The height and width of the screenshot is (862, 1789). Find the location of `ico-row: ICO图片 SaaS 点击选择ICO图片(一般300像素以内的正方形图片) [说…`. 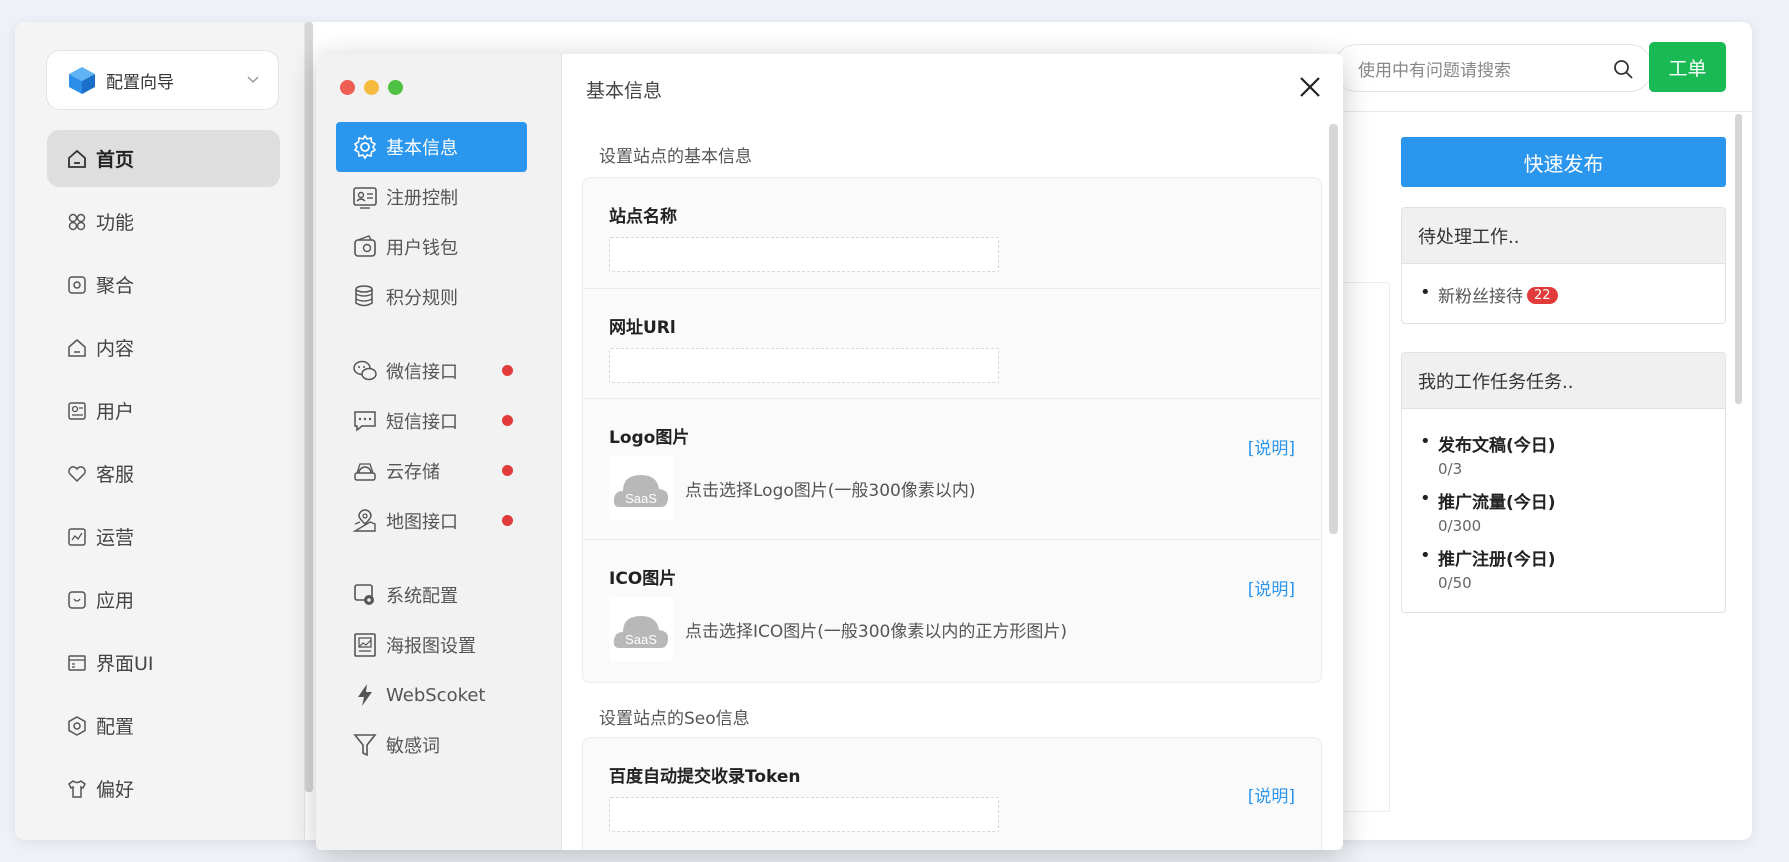

ico-row: ICO图片 SaaS 点击选择ICO图片(一般300像素以内的正方形图片) [说… is located at coordinates (952, 611).